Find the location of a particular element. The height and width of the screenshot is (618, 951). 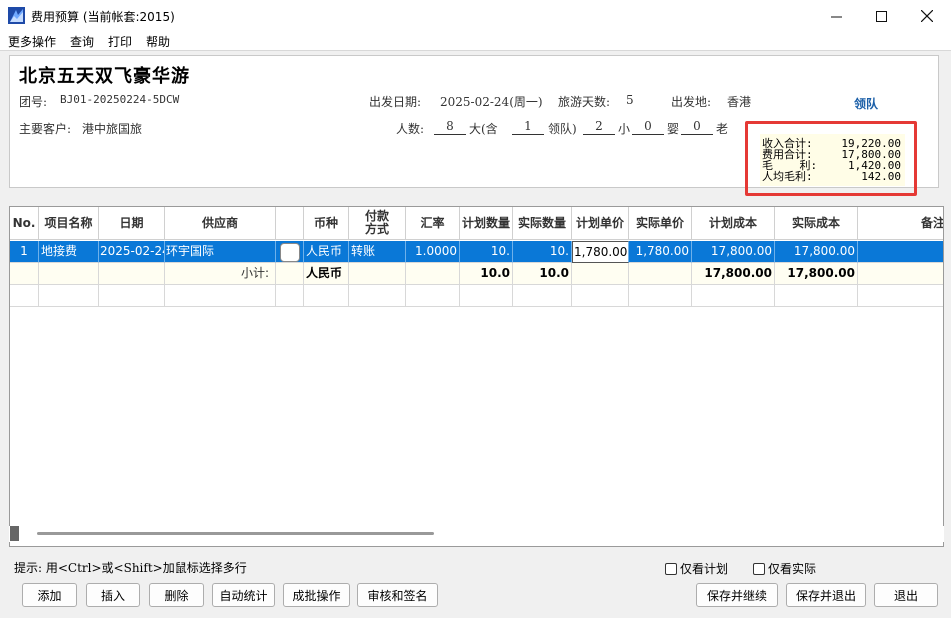

menu-more-actions: 更多操作 is located at coordinates (32, 41).